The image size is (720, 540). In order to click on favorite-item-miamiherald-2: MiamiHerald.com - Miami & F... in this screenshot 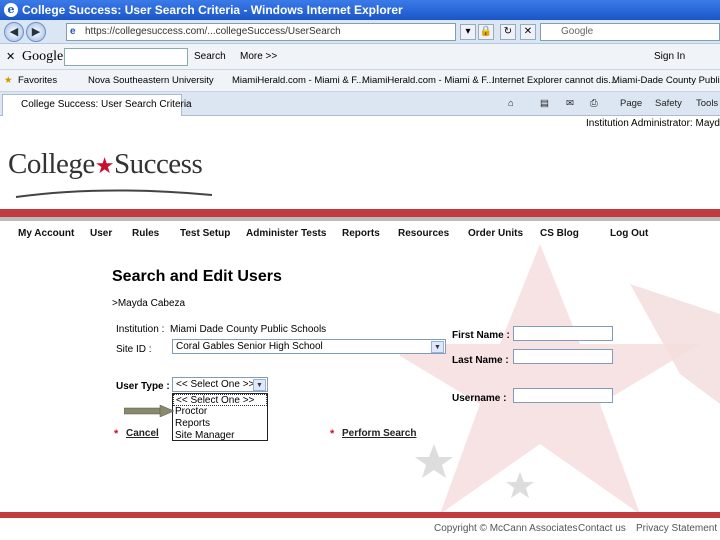, I will do `click(428, 80)`.